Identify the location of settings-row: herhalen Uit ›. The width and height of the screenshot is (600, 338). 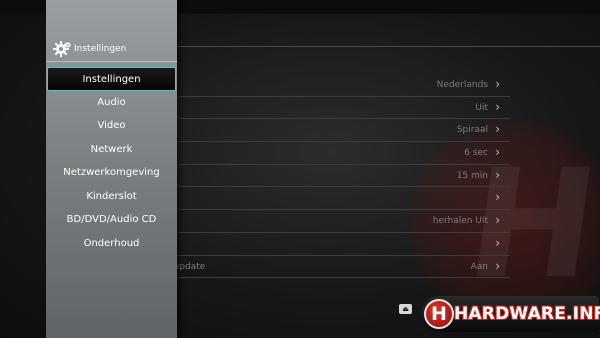
(325, 221).